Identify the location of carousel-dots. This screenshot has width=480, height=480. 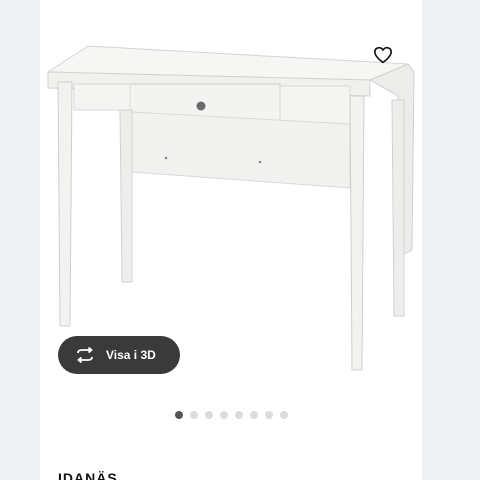
(231, 416).